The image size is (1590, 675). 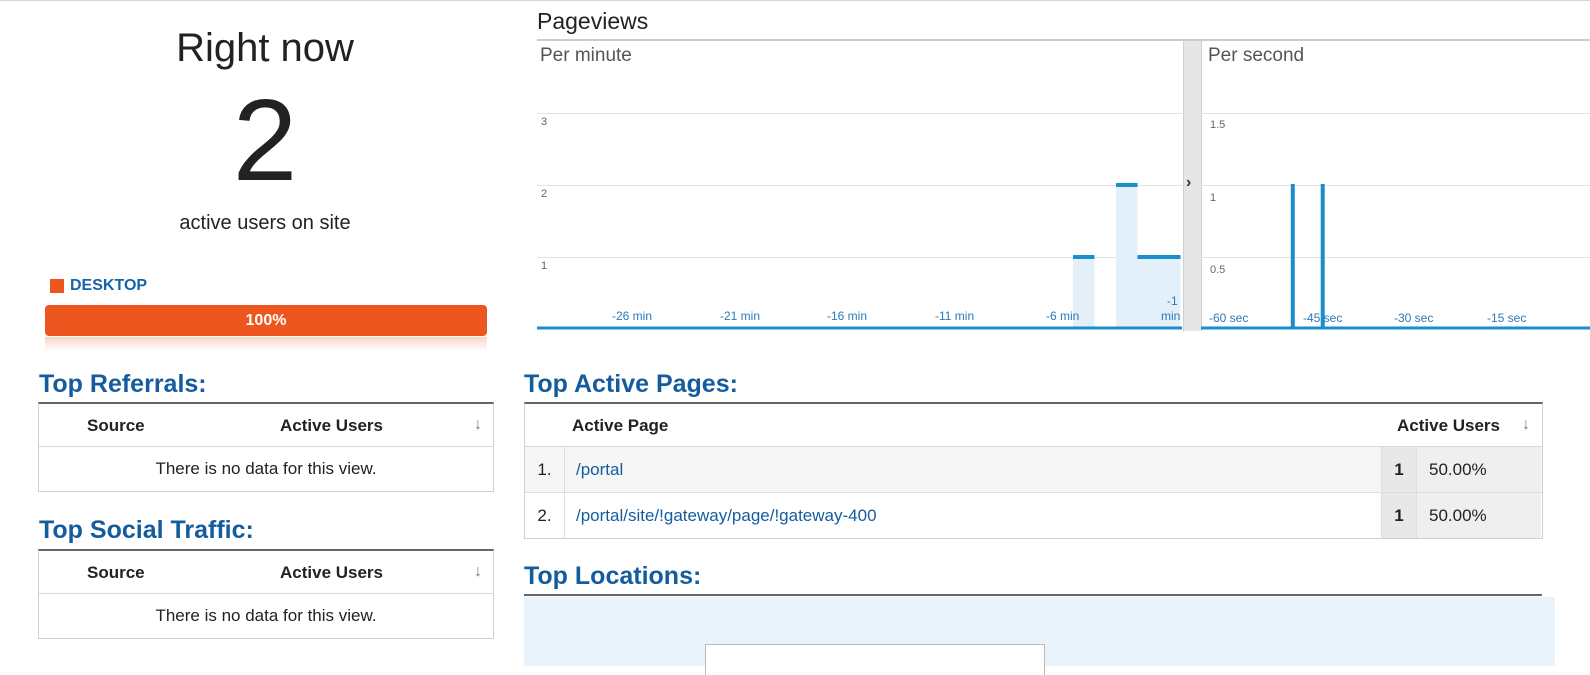 What do you see at coordinates (795, 0) in the screenshot?
I see `top-border` at bounding box center [795, 0].